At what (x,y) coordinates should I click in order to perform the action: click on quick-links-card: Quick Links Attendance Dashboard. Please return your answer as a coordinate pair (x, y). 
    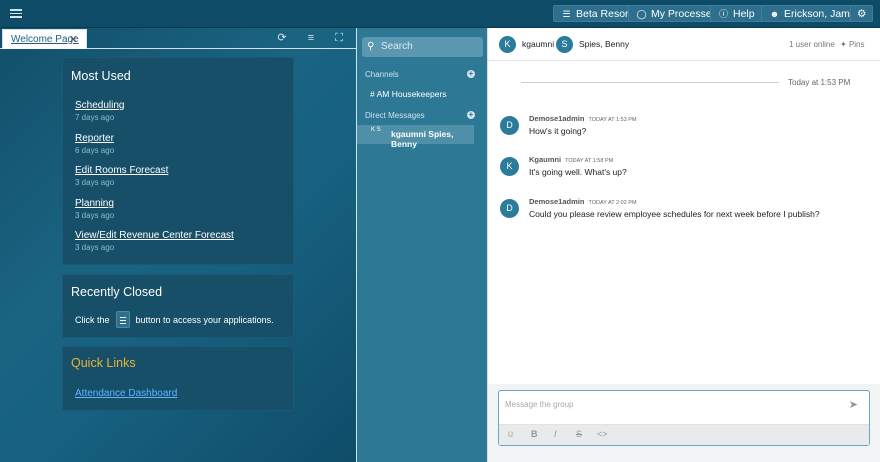
    Looking at the image, I should click on (178, 378).